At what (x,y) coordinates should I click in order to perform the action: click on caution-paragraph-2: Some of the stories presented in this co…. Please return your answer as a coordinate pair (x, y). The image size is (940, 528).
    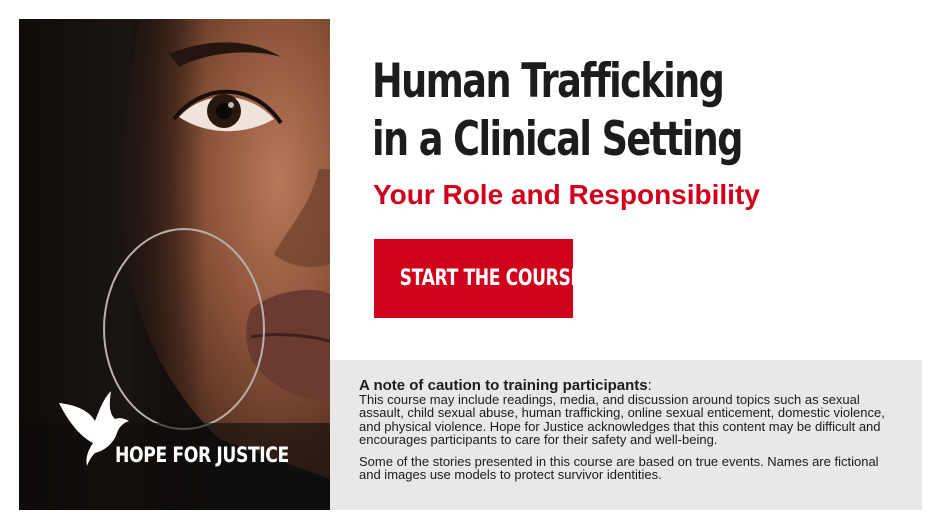
    Looking at the image, I should click on (619, 467).